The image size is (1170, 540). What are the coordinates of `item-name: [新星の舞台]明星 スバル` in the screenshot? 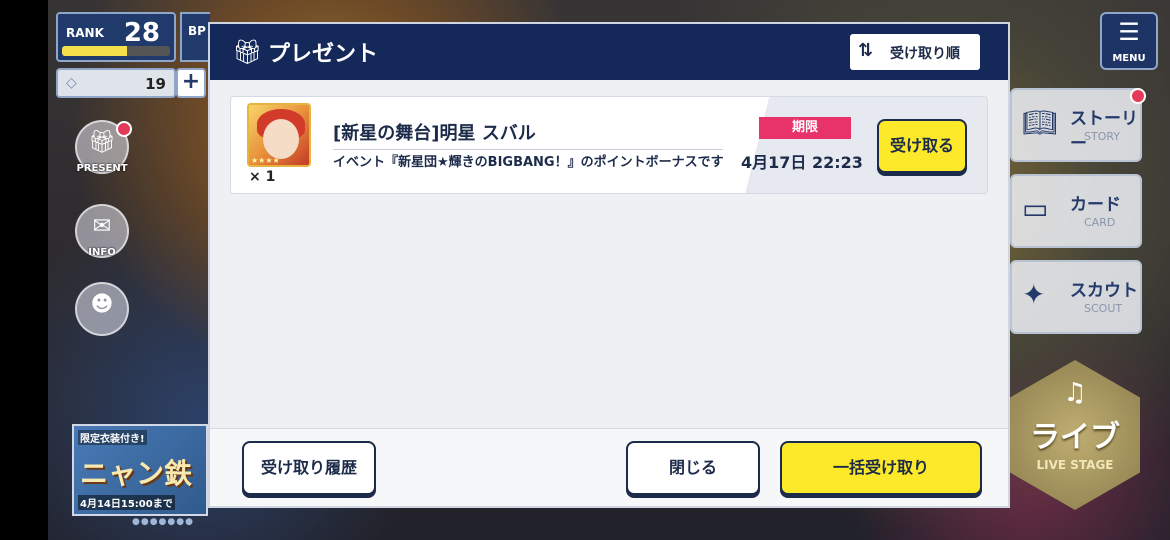 It's located at (434, 133).